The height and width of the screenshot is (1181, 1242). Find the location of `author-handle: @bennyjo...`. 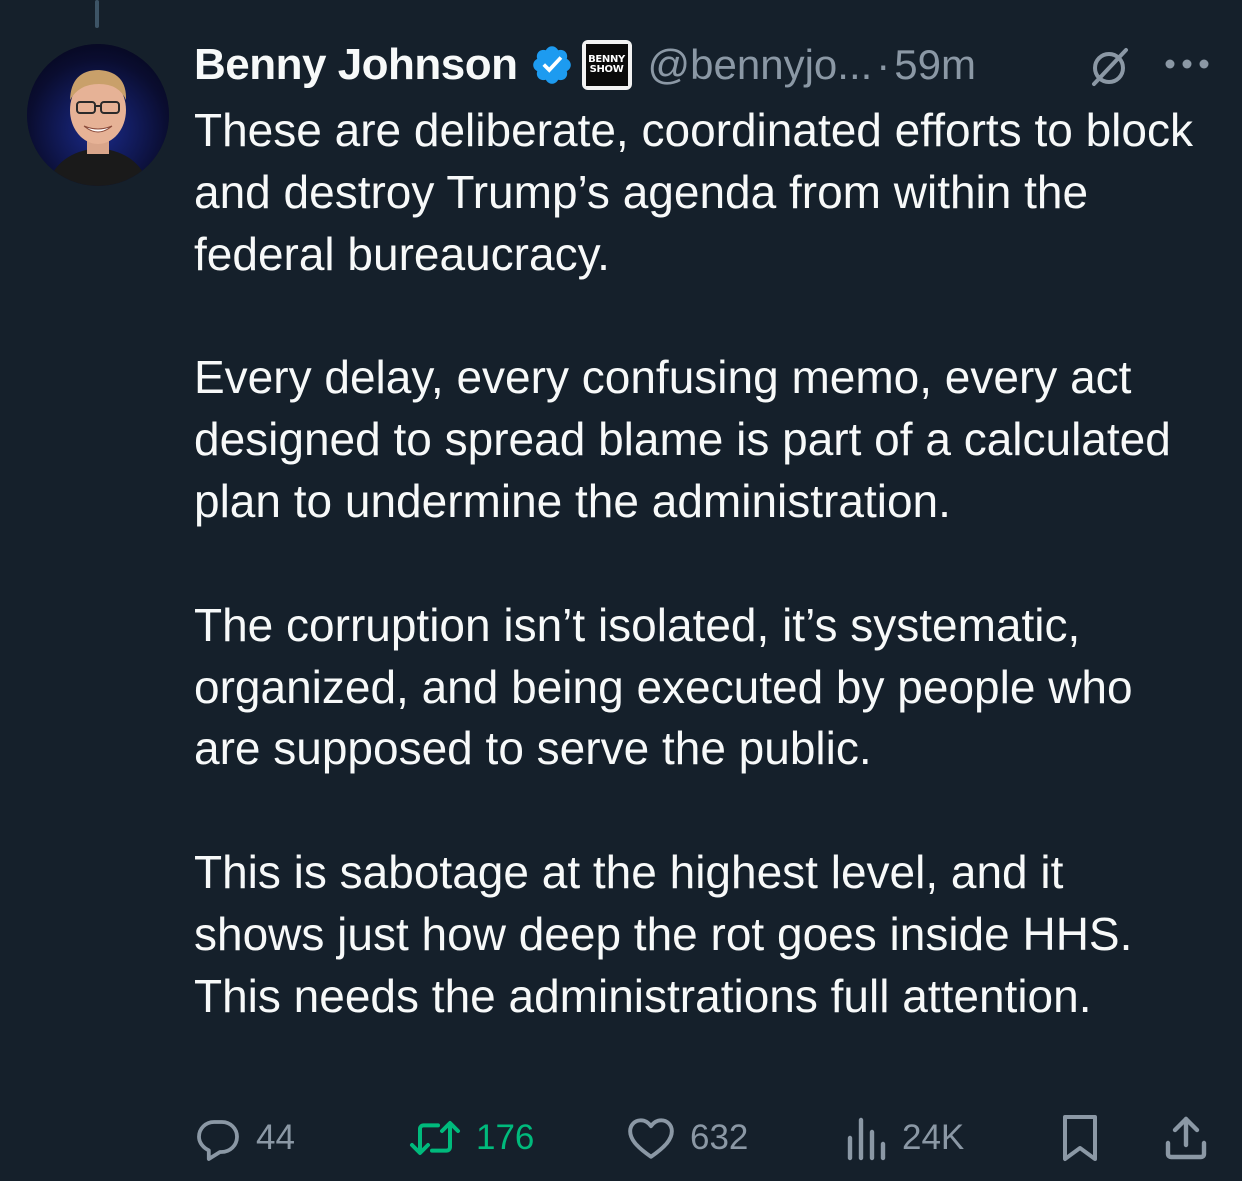

author-handle: @bennyjo... is located at coordinates (760, 65).